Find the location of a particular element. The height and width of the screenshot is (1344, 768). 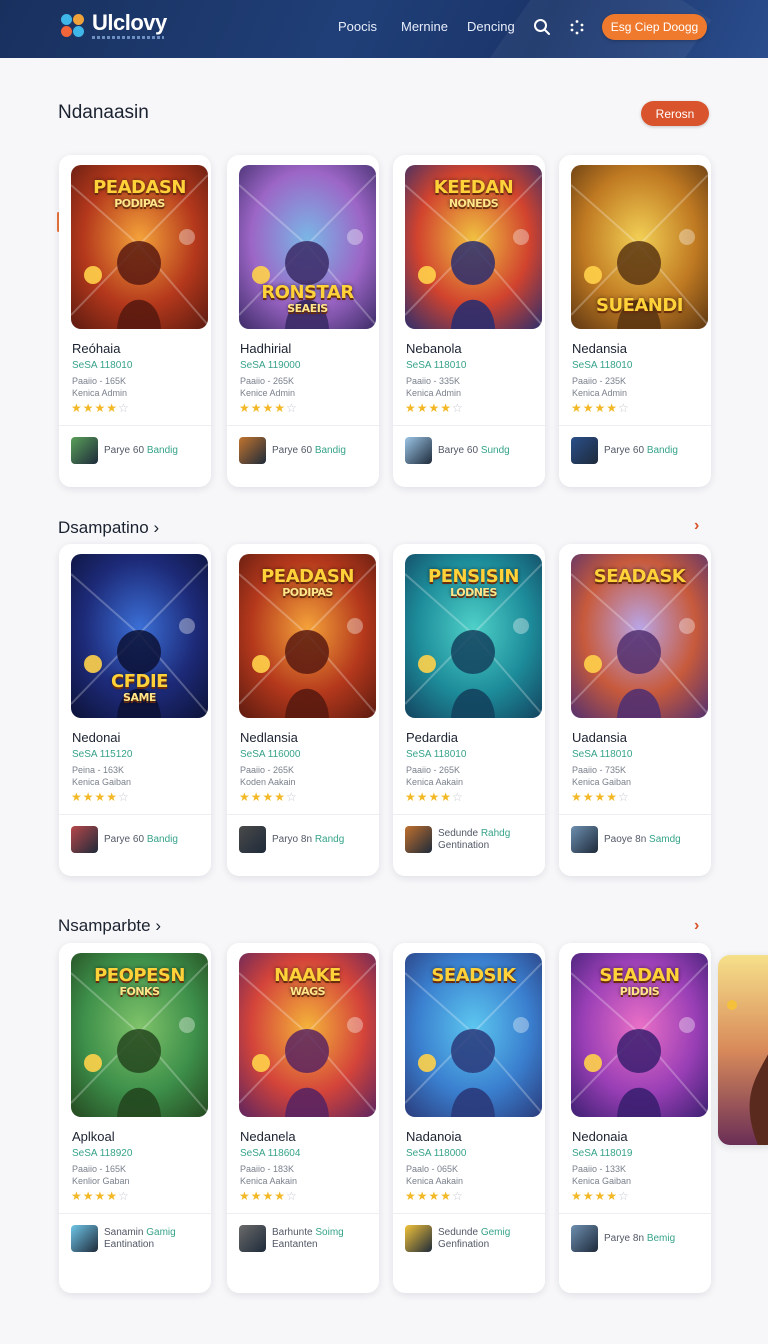

card-footer: Barhunte Soimg Eantanten is located at coordinates (291, 1238).